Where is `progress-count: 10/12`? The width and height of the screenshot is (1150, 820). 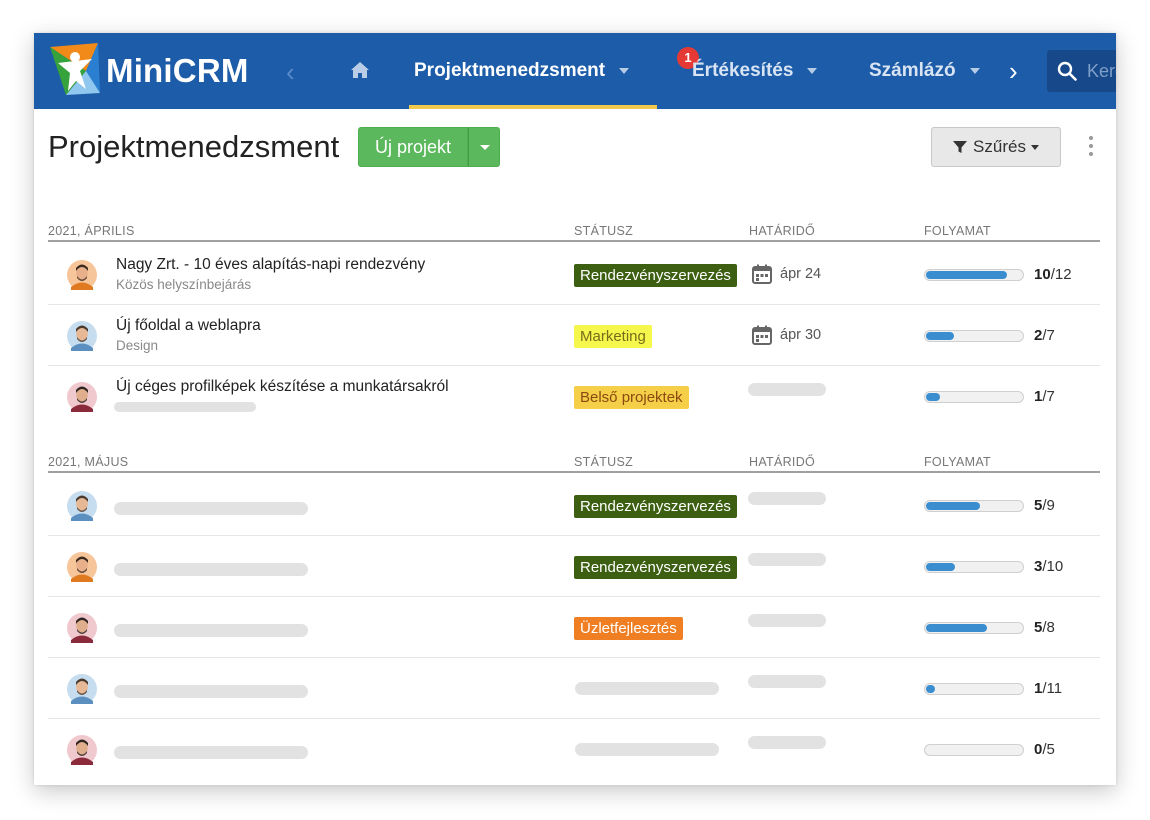
progress-count: 10/12 is located at coordinates (1053, 274).